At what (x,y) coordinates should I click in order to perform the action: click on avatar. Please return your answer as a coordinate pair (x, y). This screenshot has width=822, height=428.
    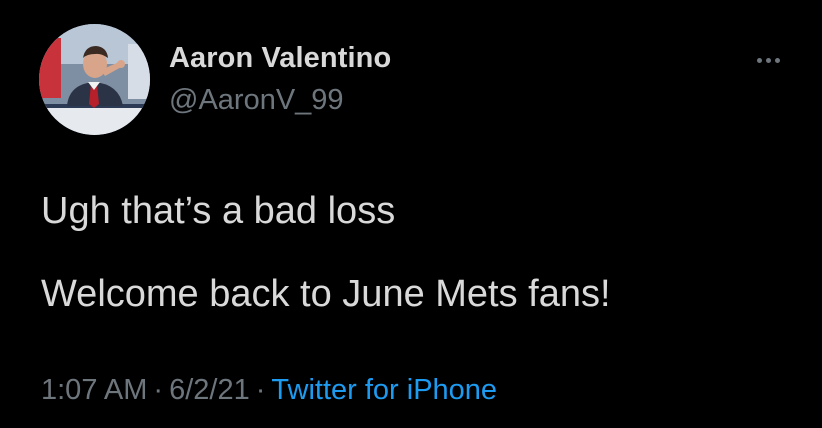
    Looking at the image, I should click on (94, 79).